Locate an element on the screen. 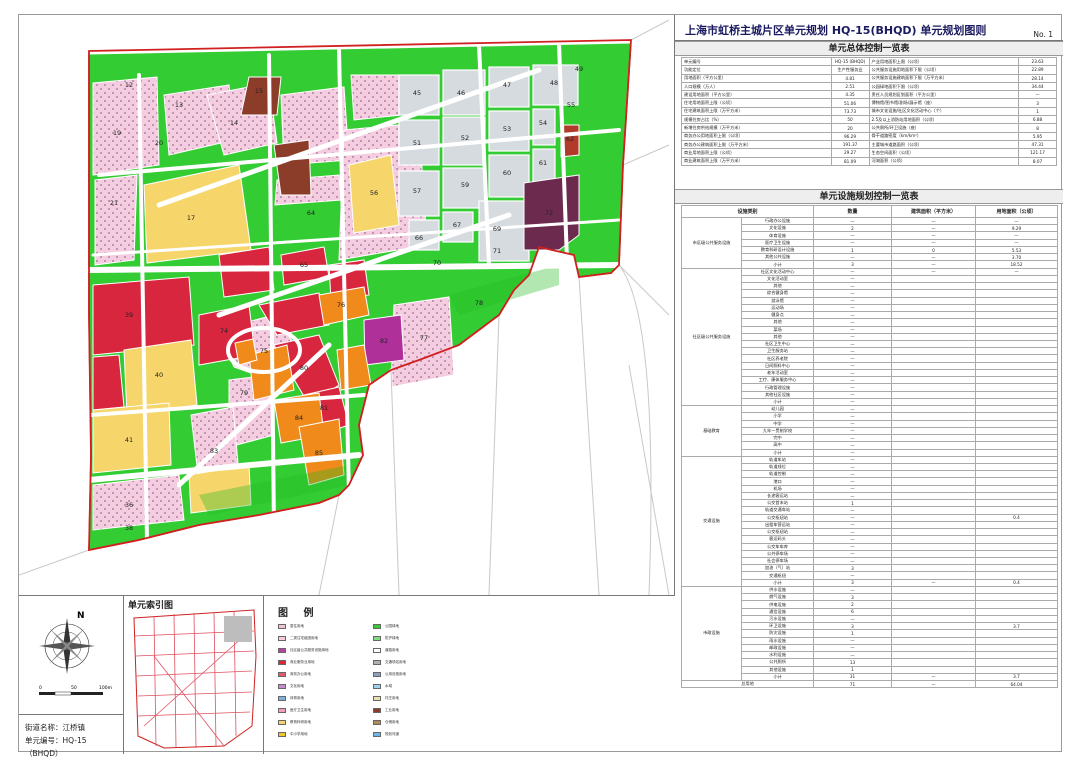 This screenshot has width=1080, height=763. parcel-label-59: 59 is located at coordinates (465, 185).